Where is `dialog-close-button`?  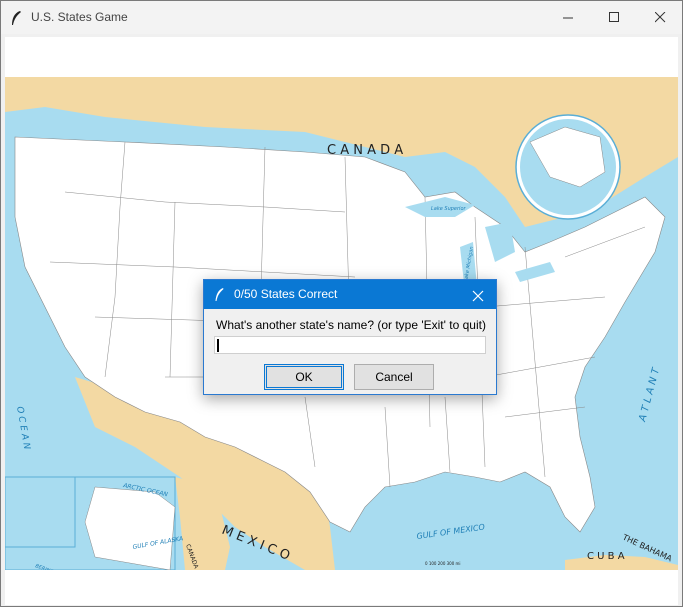
dialog-close-button is located at coordinates (478, 295).